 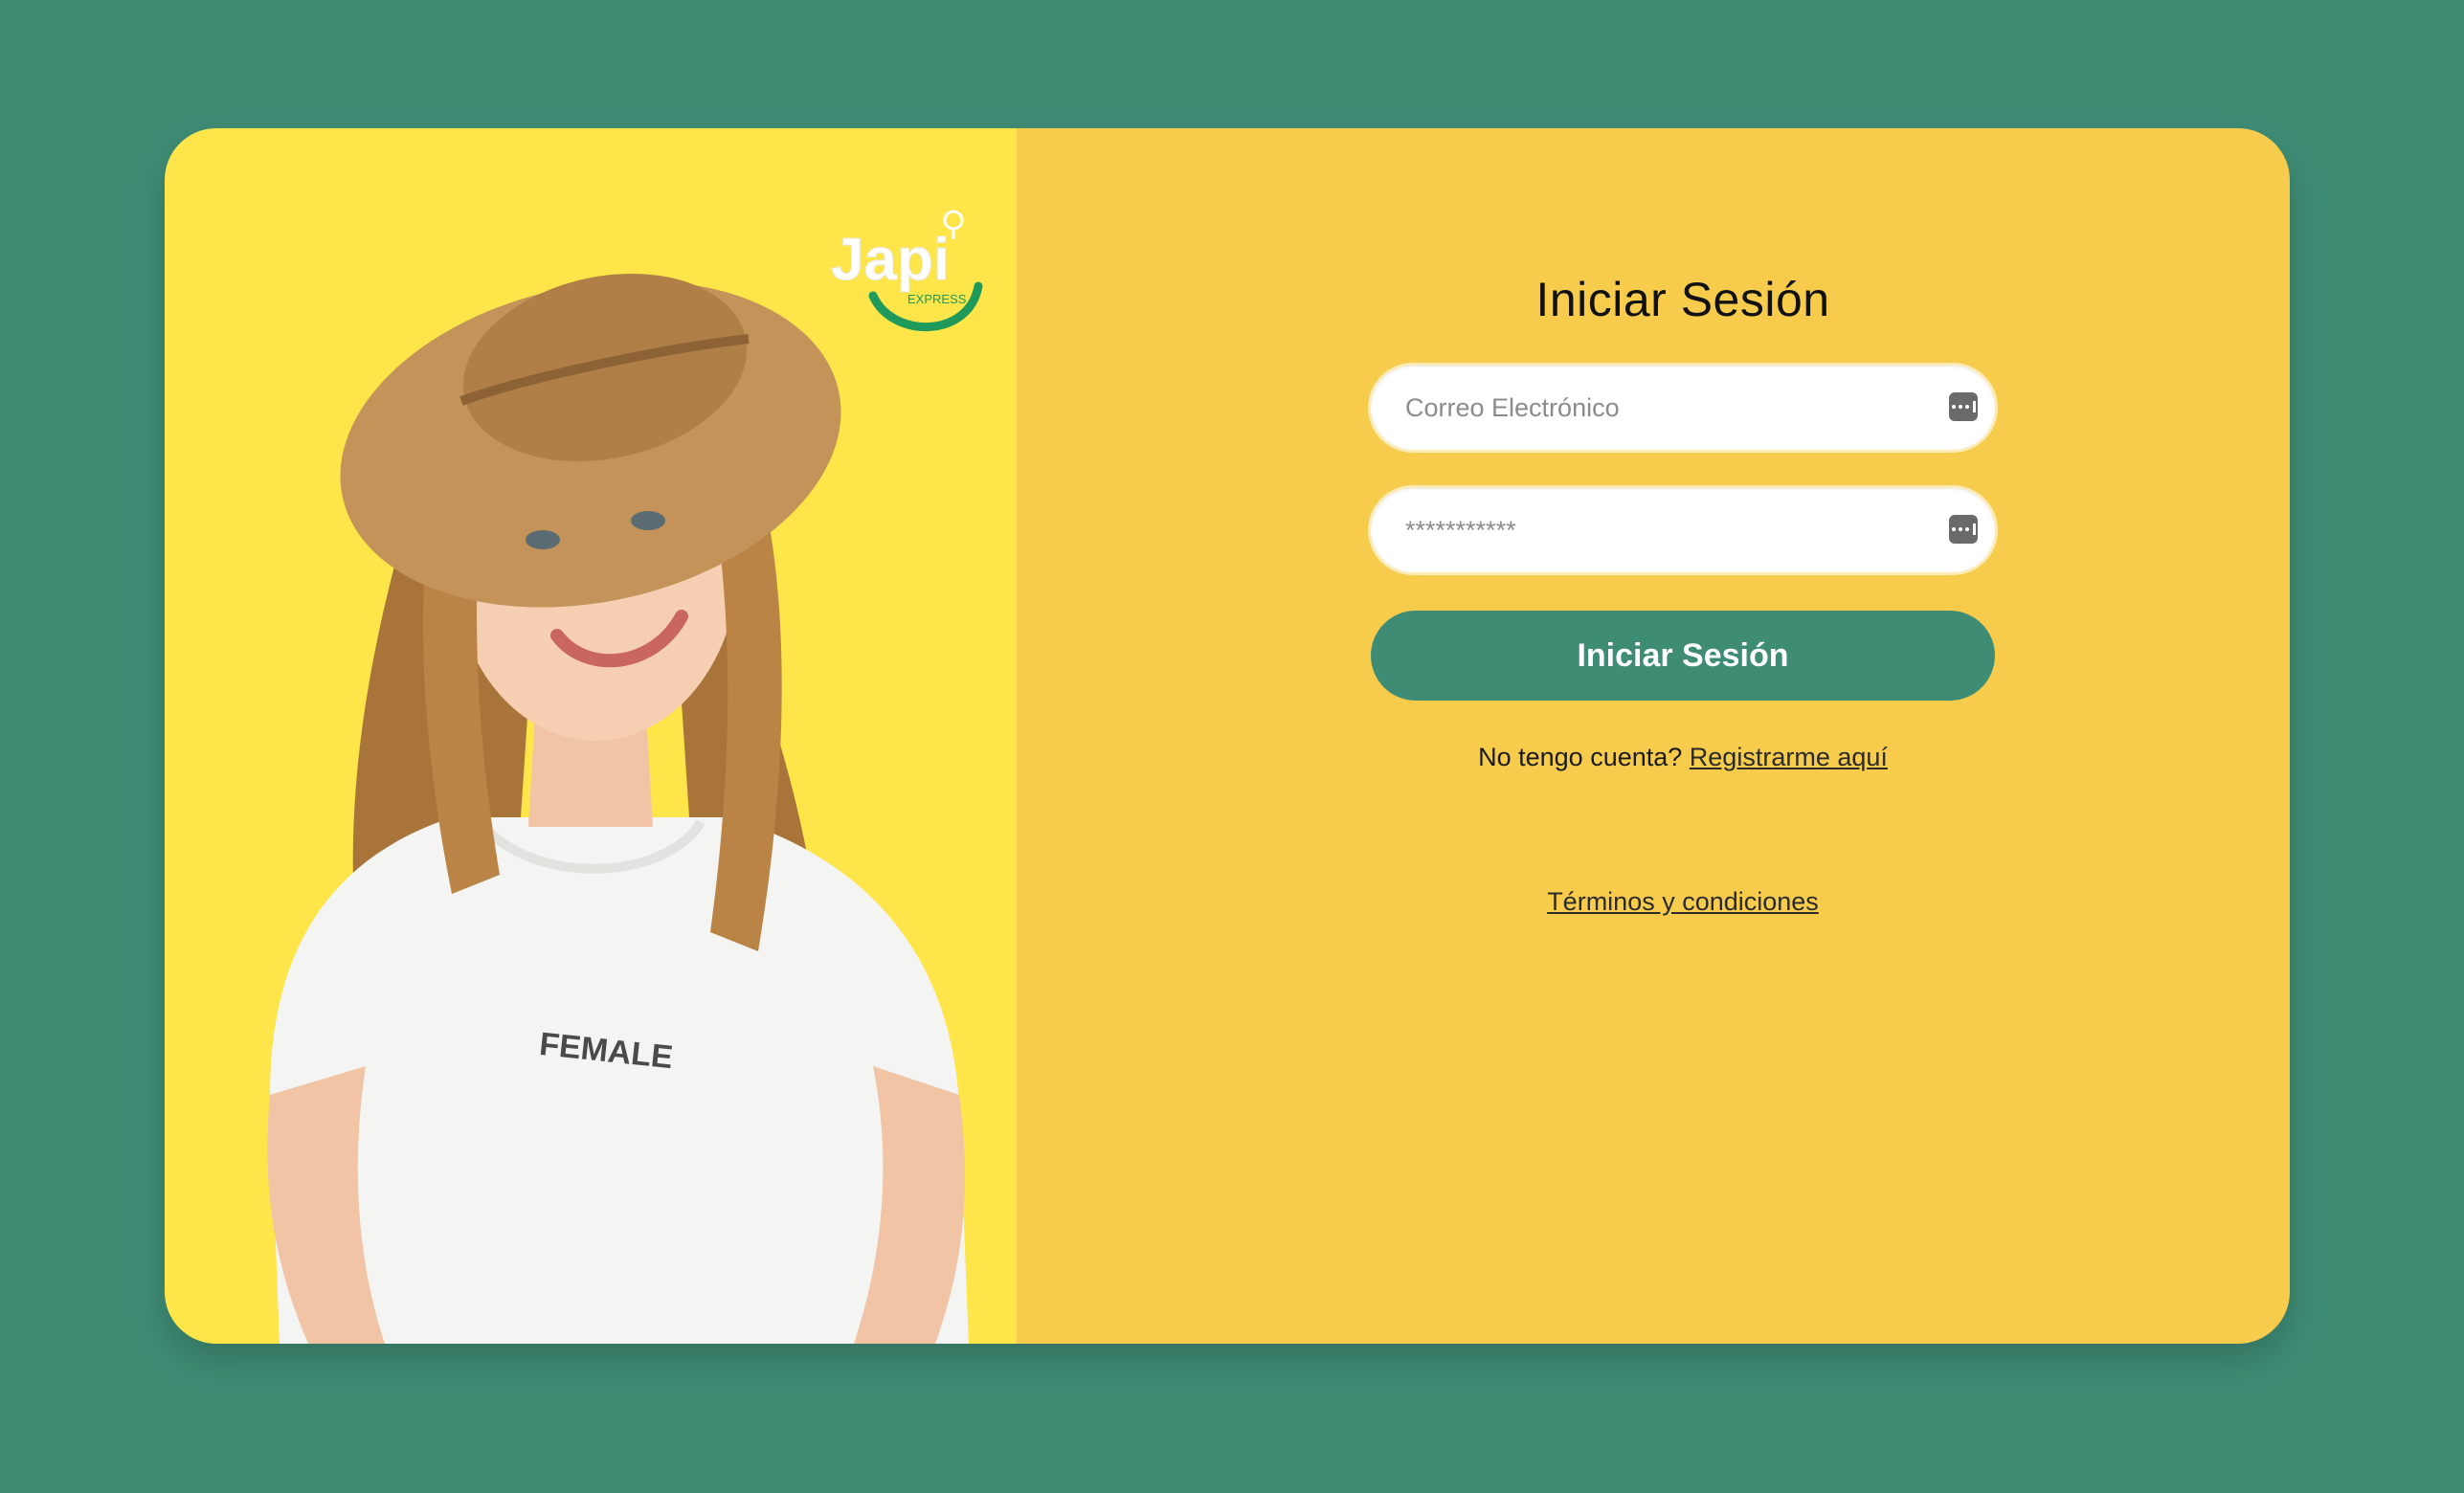 What do you see at coordinates (891, 260) in the screenshot?
I see `logo-wordmark: Japi` at bounding box center [891, 260].